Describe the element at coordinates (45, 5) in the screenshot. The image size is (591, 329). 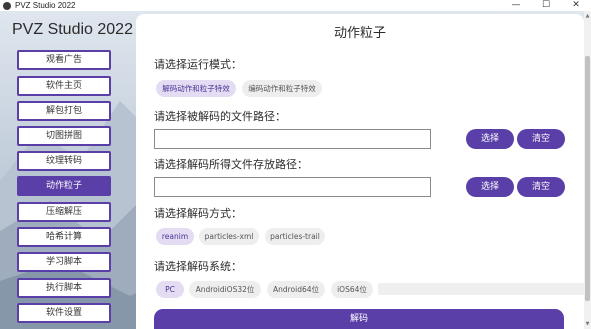
I see `window-title: PVZ Studio 2022` at that location.